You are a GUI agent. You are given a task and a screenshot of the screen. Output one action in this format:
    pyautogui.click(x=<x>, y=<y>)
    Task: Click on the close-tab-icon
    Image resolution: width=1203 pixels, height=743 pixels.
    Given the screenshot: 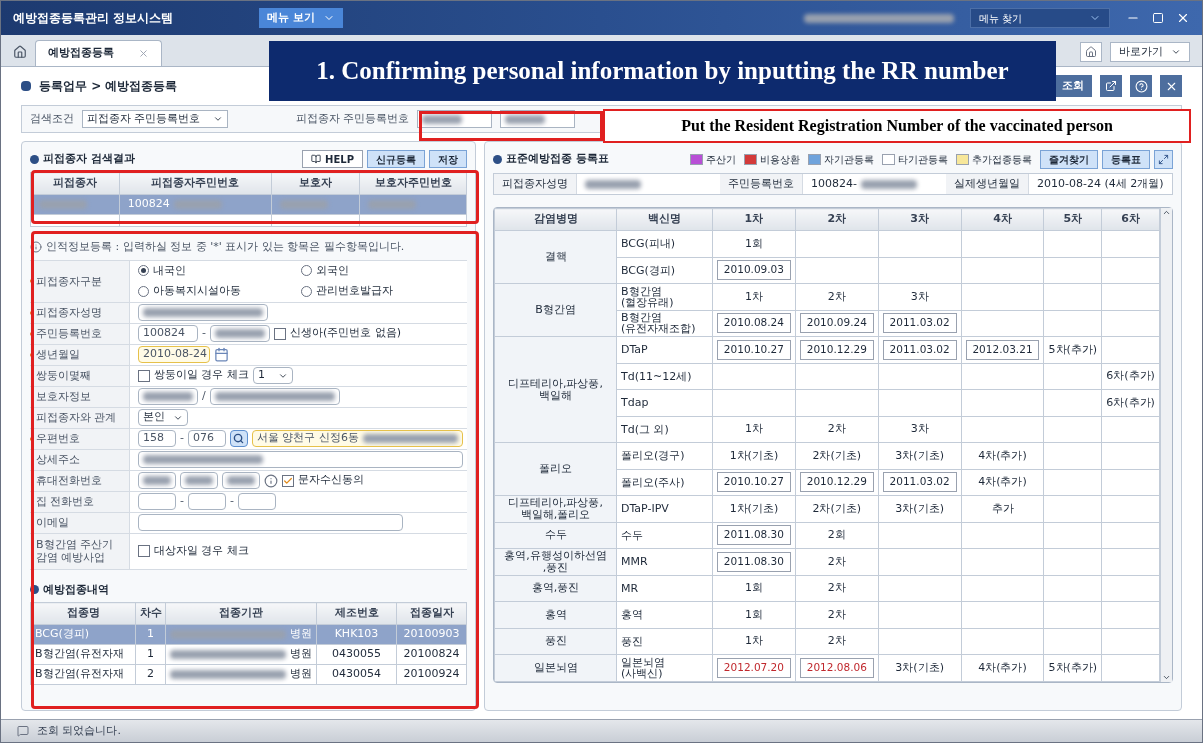 What is the action you would take?
    pyautogui.click(x=143, y=53)
    